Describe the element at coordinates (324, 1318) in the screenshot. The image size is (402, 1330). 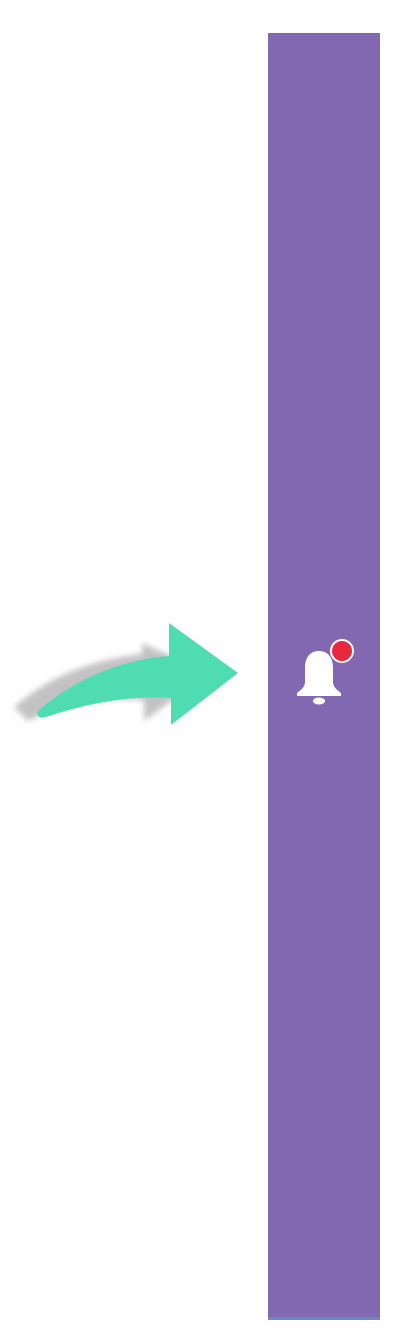
I see `panel-bottom-edge` at that location.